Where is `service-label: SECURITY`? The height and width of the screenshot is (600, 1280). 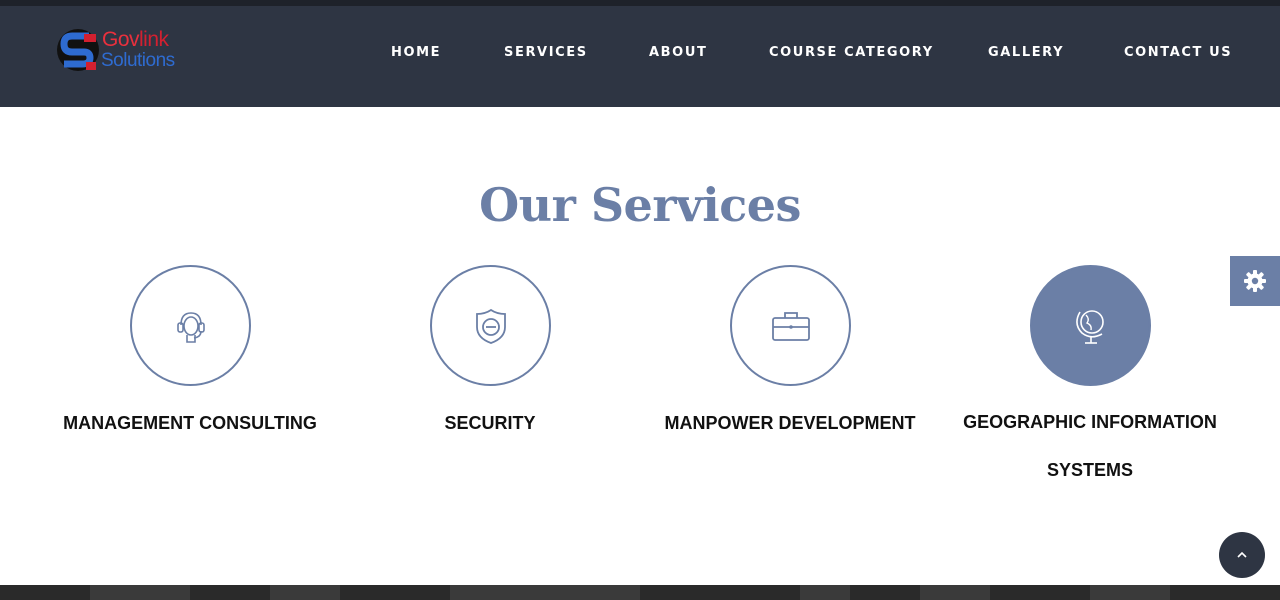 service-label: SECURITY is located at coordinates (490, 423).